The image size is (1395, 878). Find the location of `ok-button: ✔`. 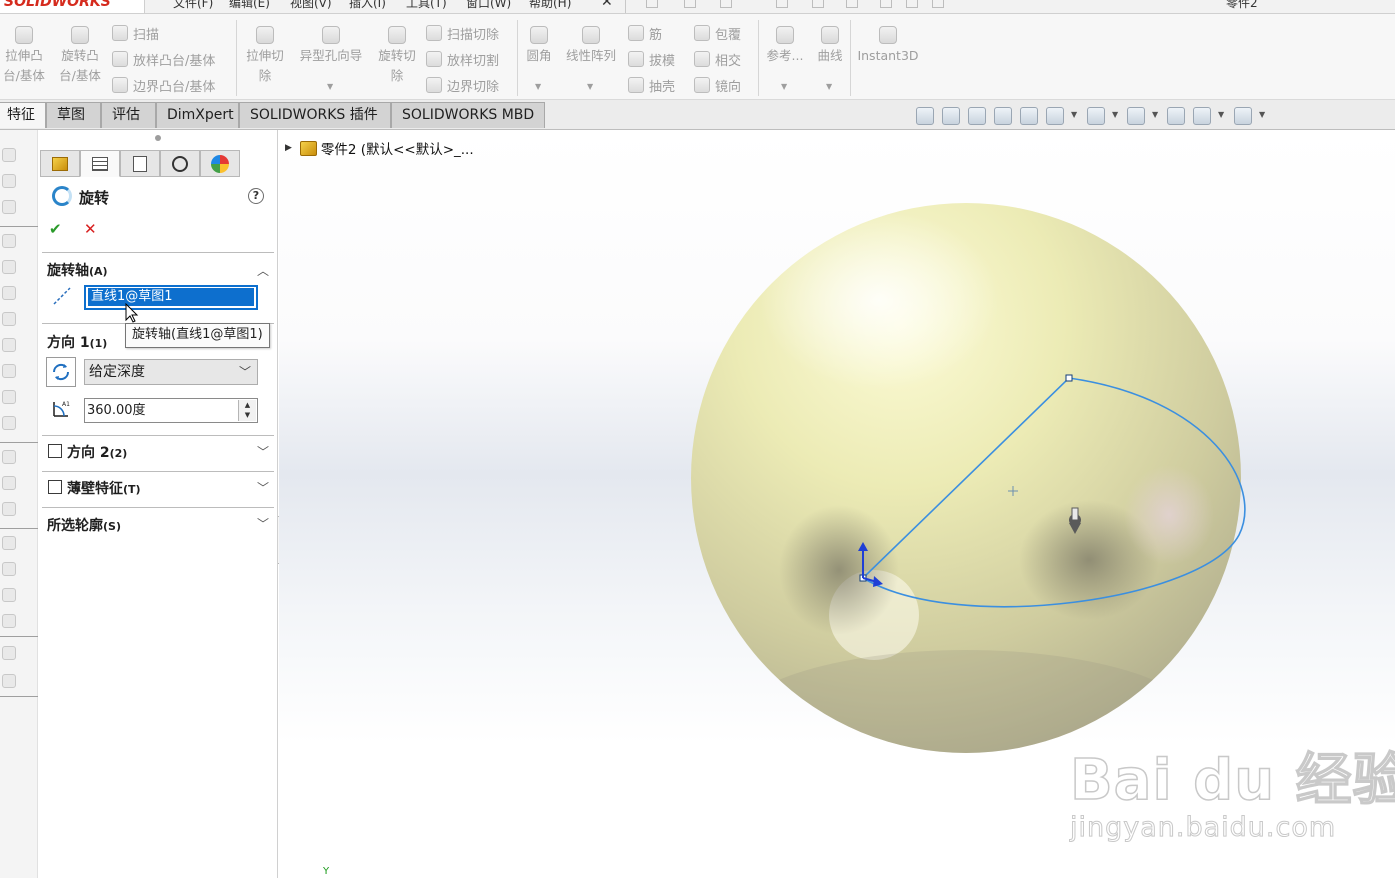

ok-button: ✔ is located at coordinates (55, 229).